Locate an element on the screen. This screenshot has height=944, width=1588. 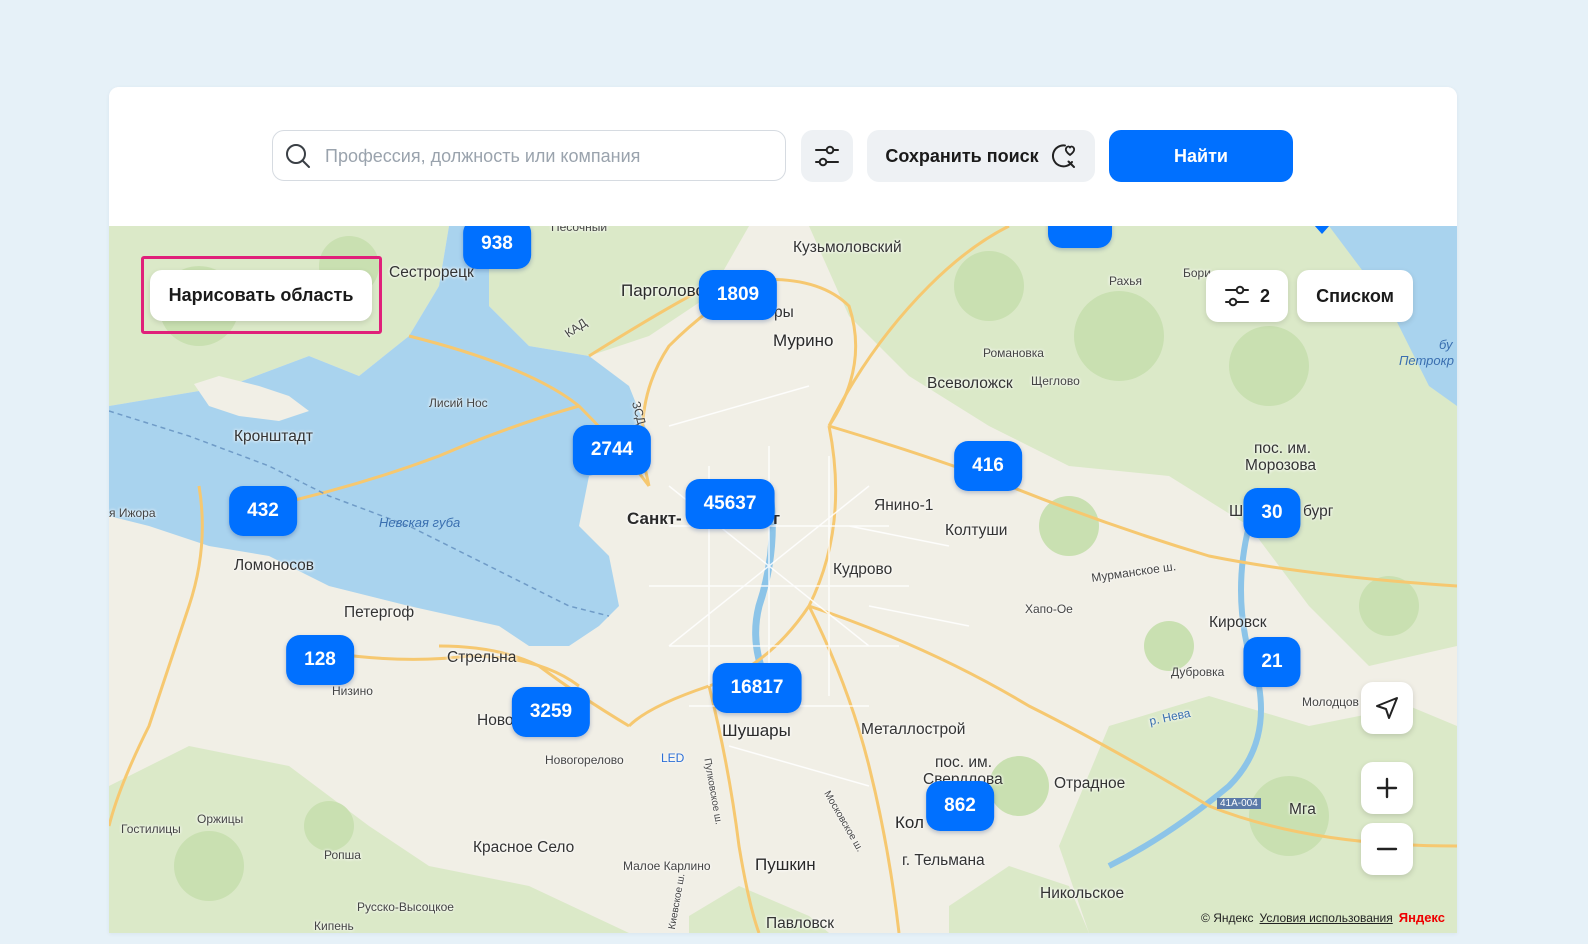
search-bar: Сохранить поиск Найти is located at coordinates (783, 156).